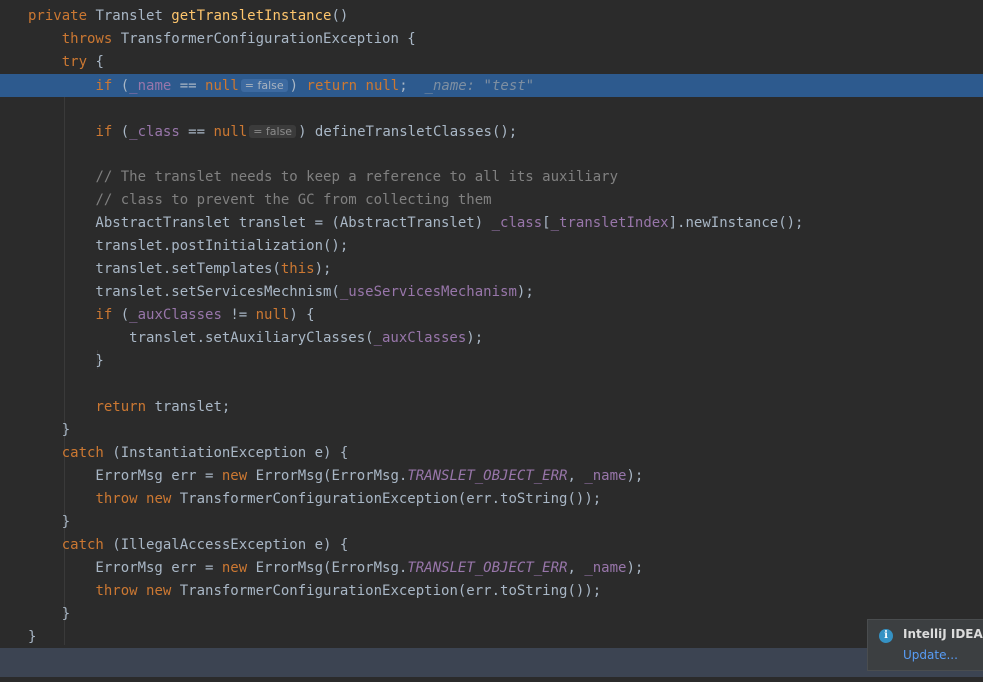  Describe the element at coordinates (238, 568) in the screenshot. I see `code-token: new` at that location.